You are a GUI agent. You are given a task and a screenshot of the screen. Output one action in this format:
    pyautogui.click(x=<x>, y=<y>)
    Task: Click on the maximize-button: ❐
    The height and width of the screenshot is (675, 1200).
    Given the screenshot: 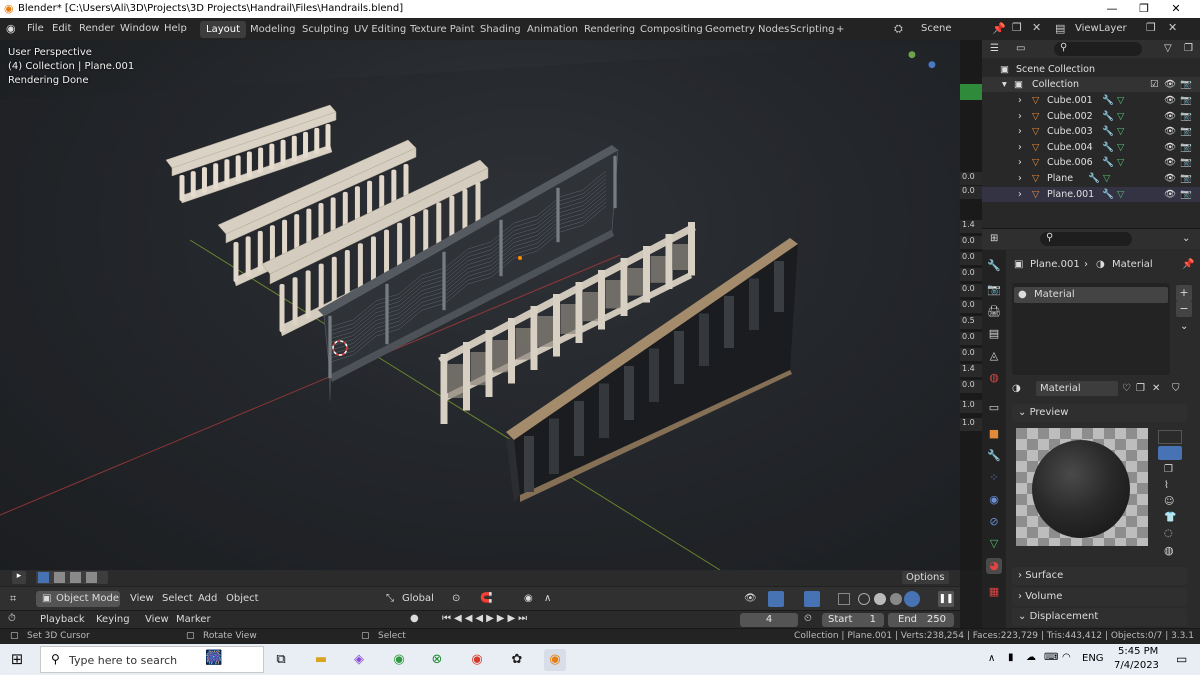 What is the action you would take?
    pyautogui.click(x=1144, y=8)
    